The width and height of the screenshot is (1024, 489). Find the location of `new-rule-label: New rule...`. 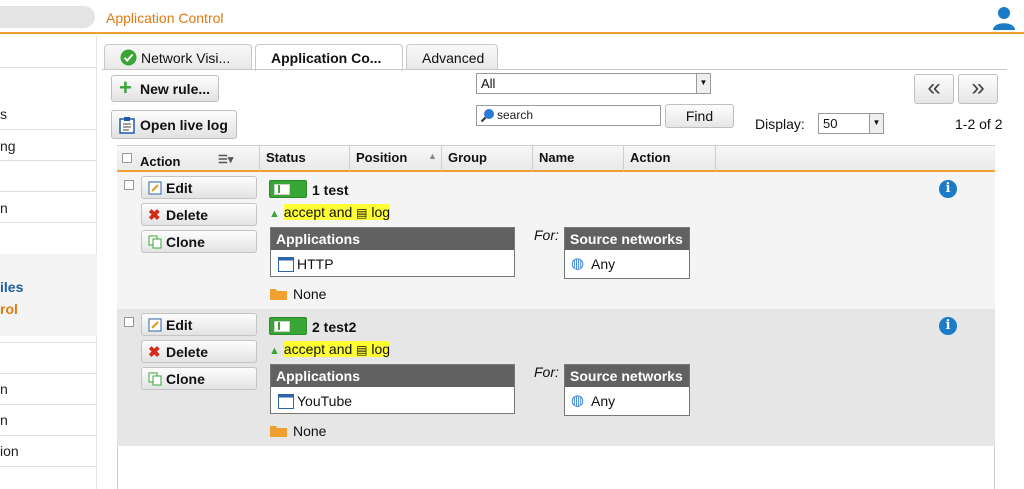

new-rule-label: New rule... is located at coordinates (175, 89).